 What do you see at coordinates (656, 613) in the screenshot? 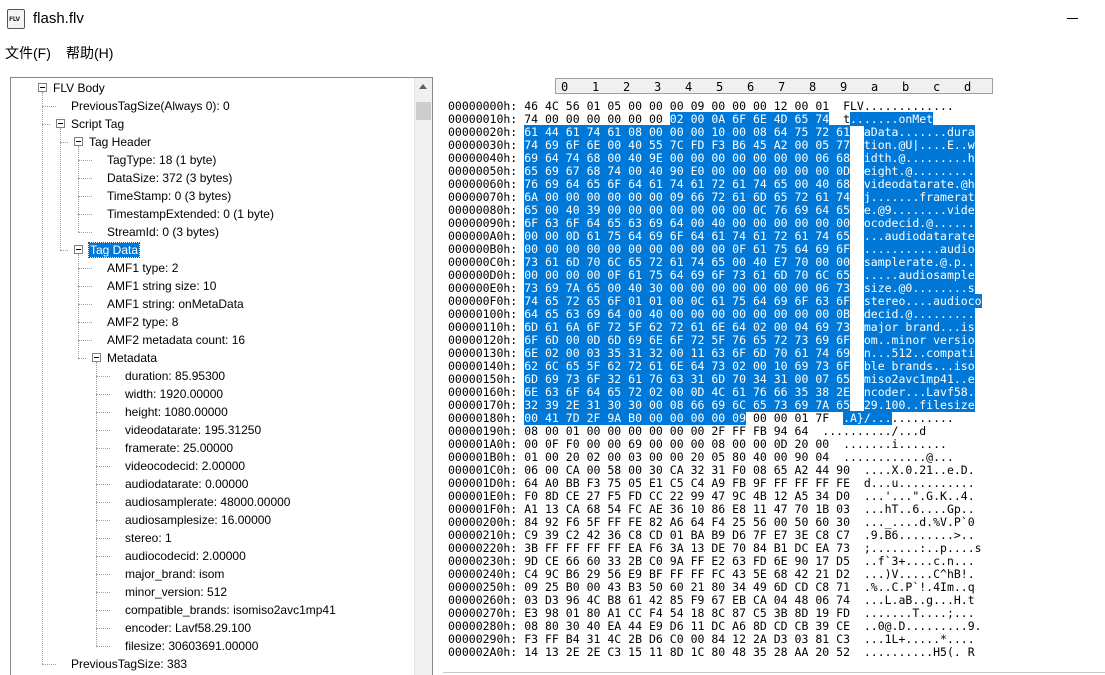
I see `hex-byte: F4` at bounding box center [656, 613].